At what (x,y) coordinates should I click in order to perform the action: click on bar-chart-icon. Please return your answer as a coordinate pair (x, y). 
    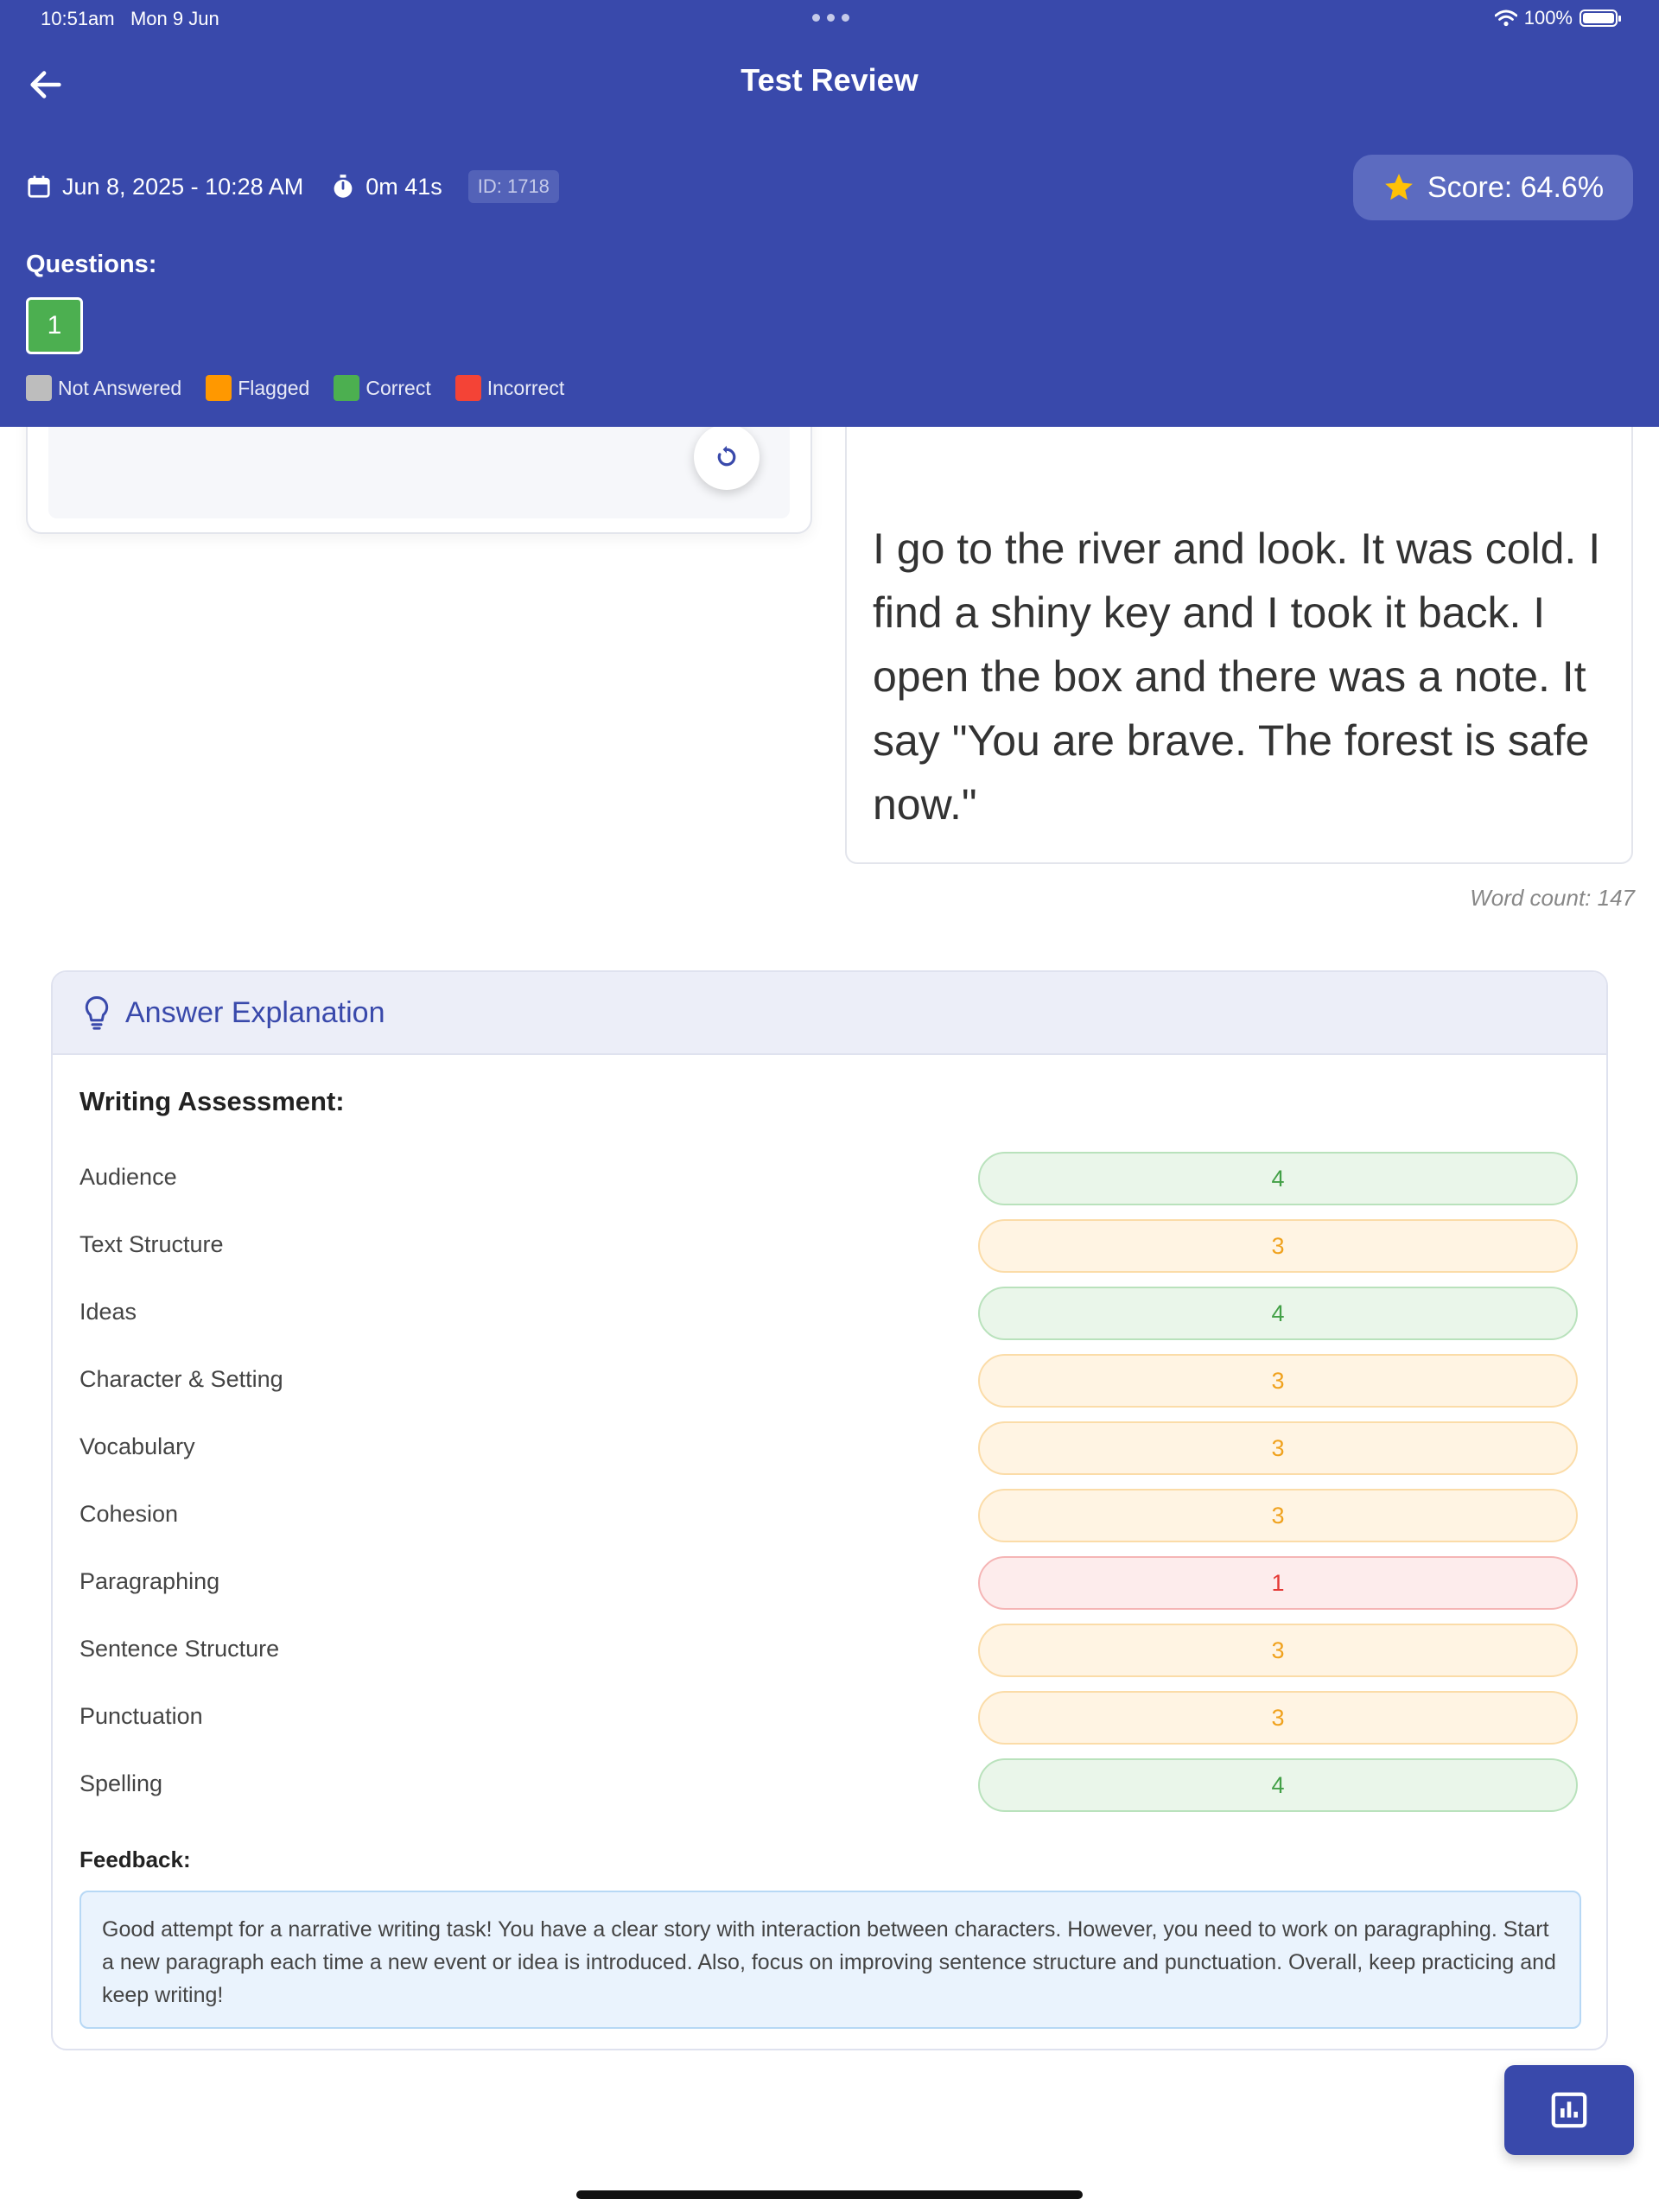
    Looking at the image, I should click on (1569, 2110).